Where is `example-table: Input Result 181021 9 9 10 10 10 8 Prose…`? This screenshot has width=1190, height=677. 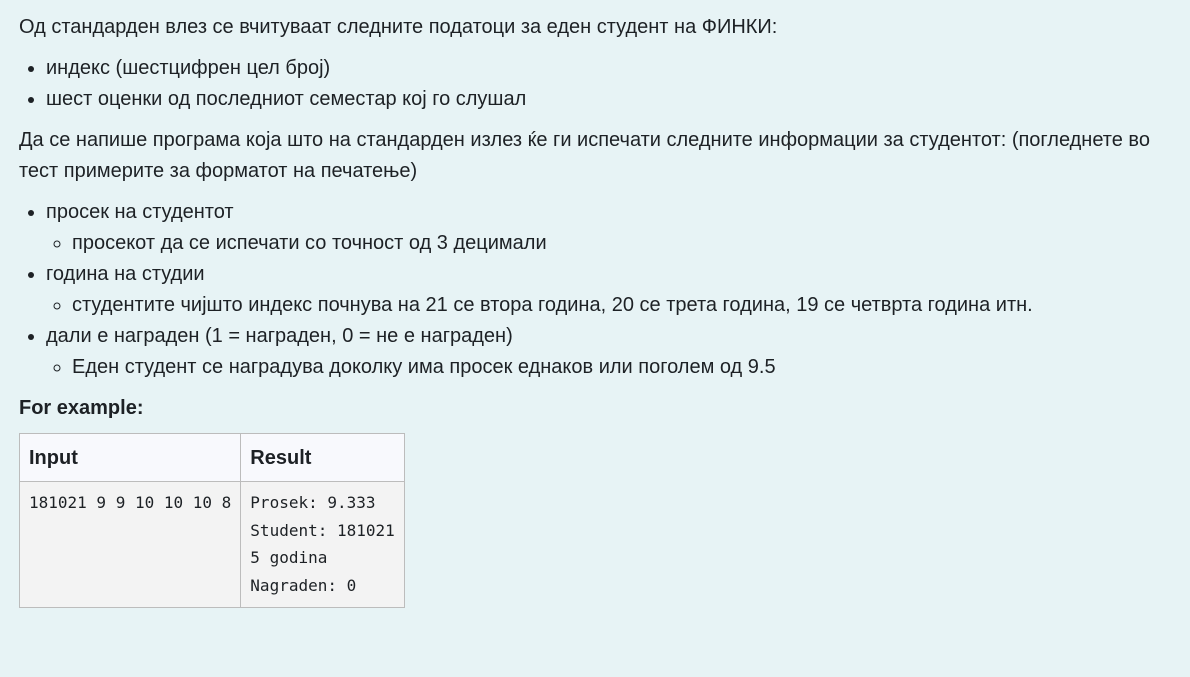 example-table: Input Result 181021 9 9 10 10 10 8 Prose… is located at coordinates (211, 520).